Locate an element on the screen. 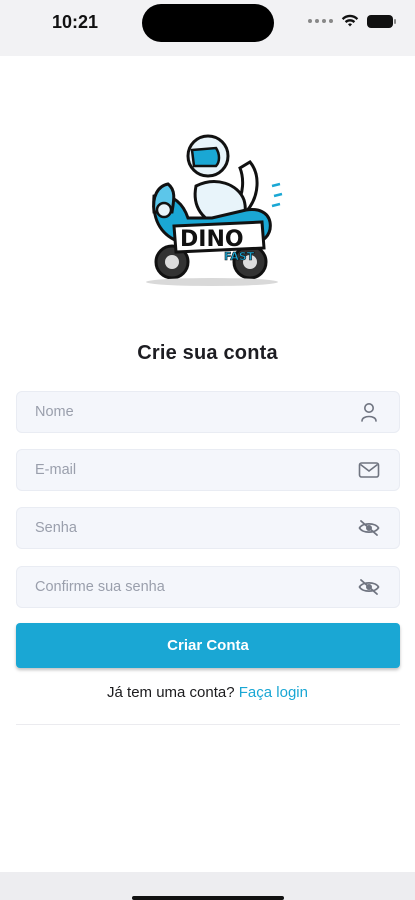 The image size is (415, 900). user-icon is located at coordinates (369, 412).